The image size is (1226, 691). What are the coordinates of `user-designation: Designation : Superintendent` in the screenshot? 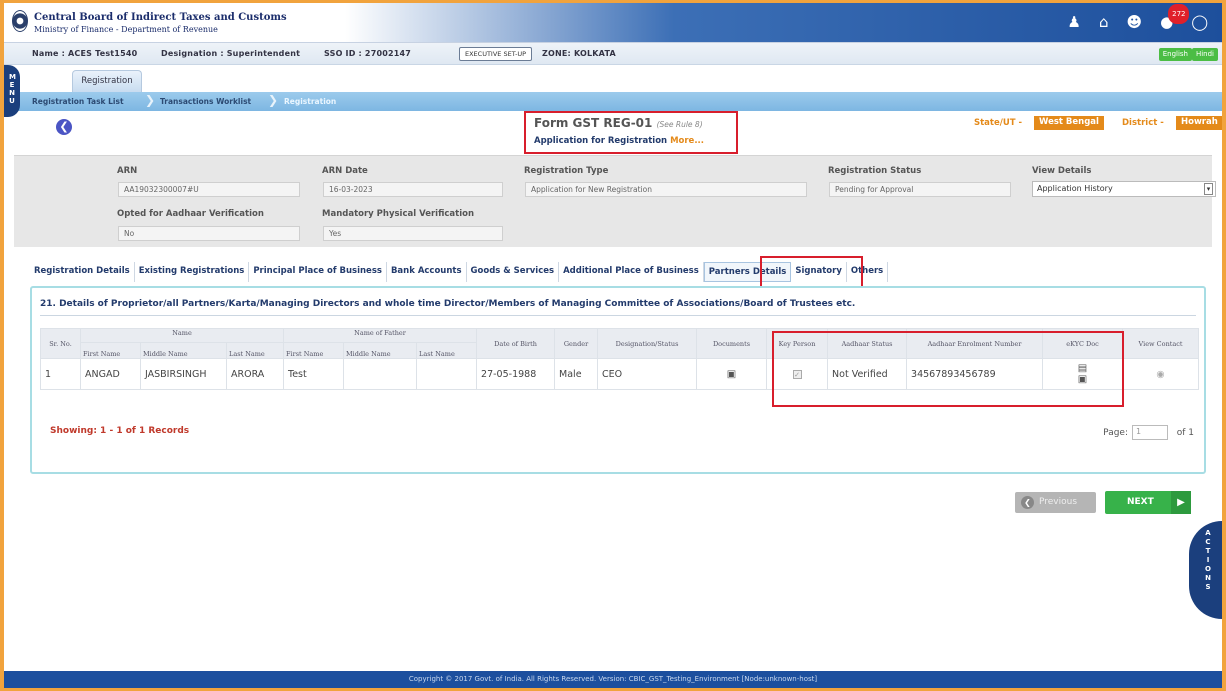 It's located at (231, 53).